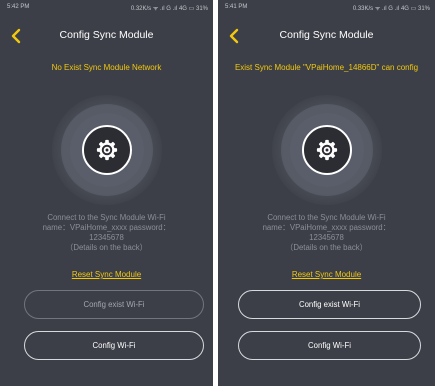  Describe the element at coordinates (391, 9) in the screenshot. I see `status-info: 0.33K/s ᯤ .ıl G .ıl 4G ▭ 31%` at that location.